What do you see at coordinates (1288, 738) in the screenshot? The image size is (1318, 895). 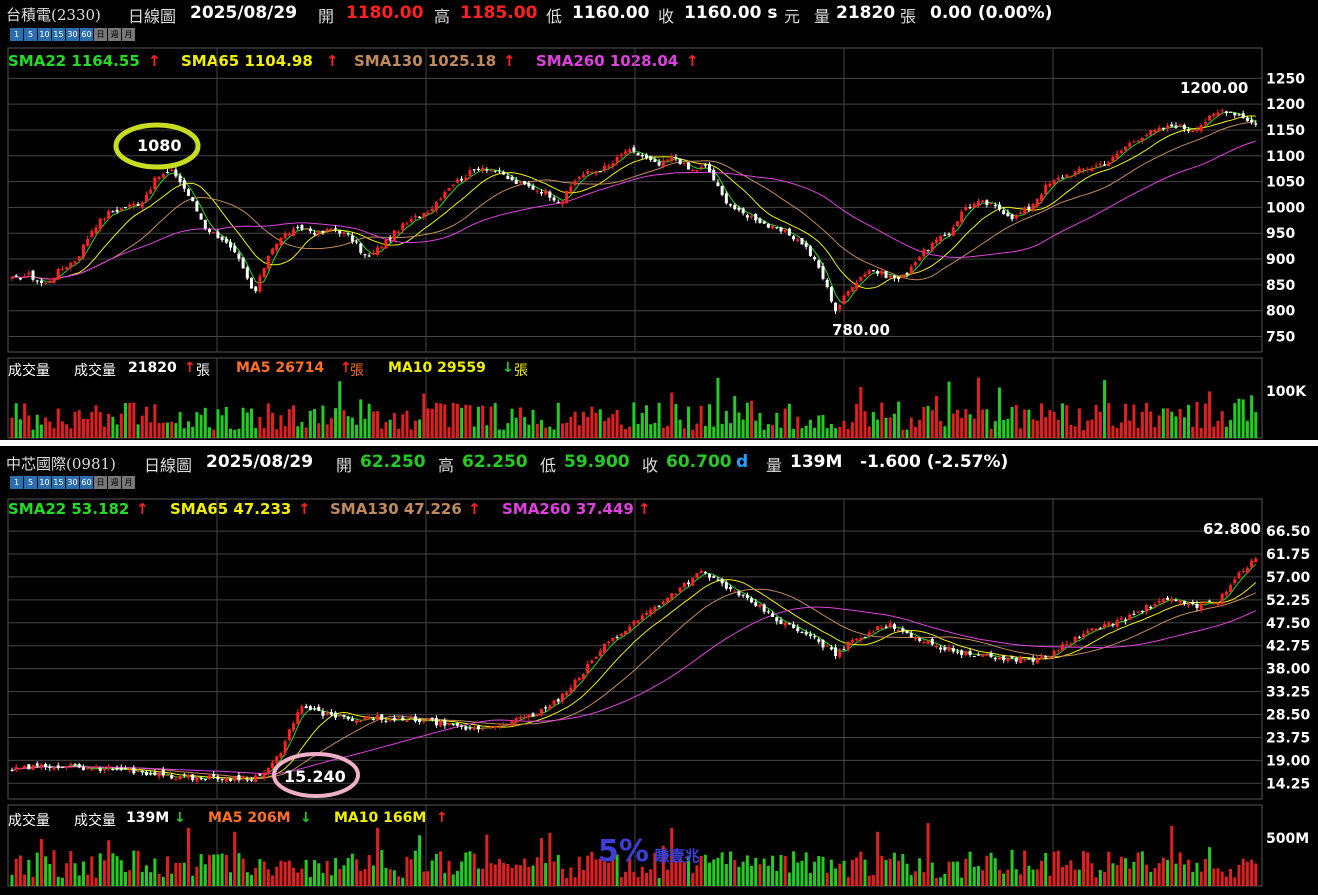 I see `y-tick-label: 23.75` at bounding box center [1288, 738].